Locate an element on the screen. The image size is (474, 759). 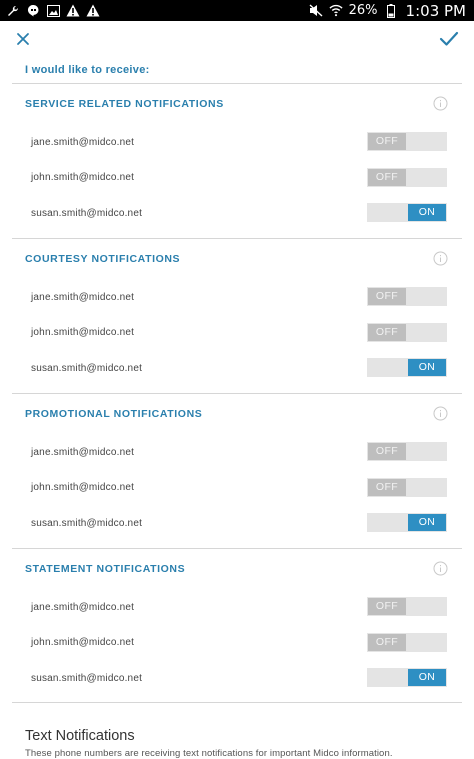
mute-icon is located at coordinates (316, 11).